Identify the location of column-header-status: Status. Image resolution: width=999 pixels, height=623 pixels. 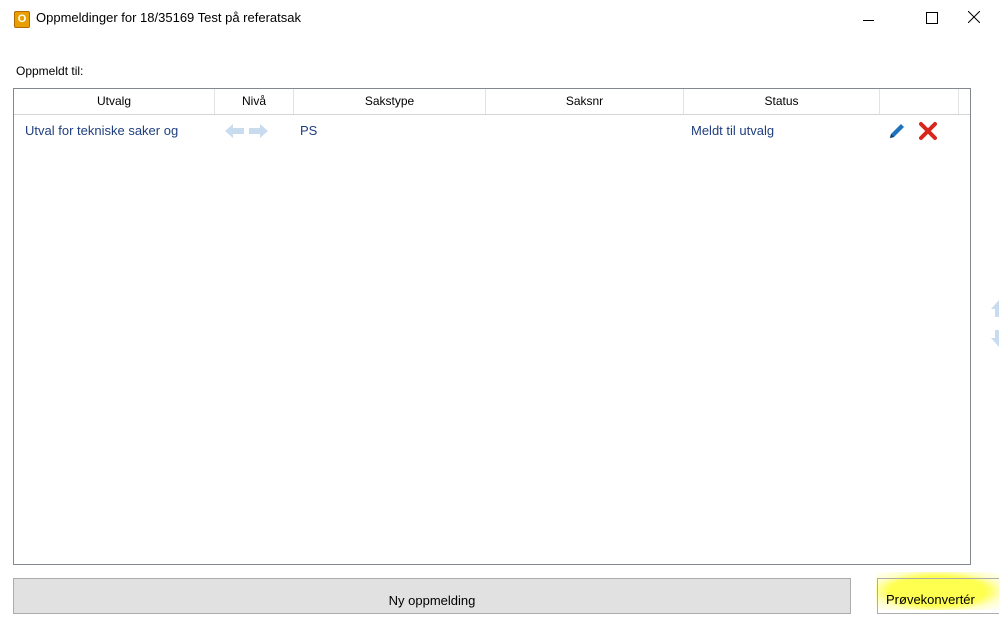
(782, 101).